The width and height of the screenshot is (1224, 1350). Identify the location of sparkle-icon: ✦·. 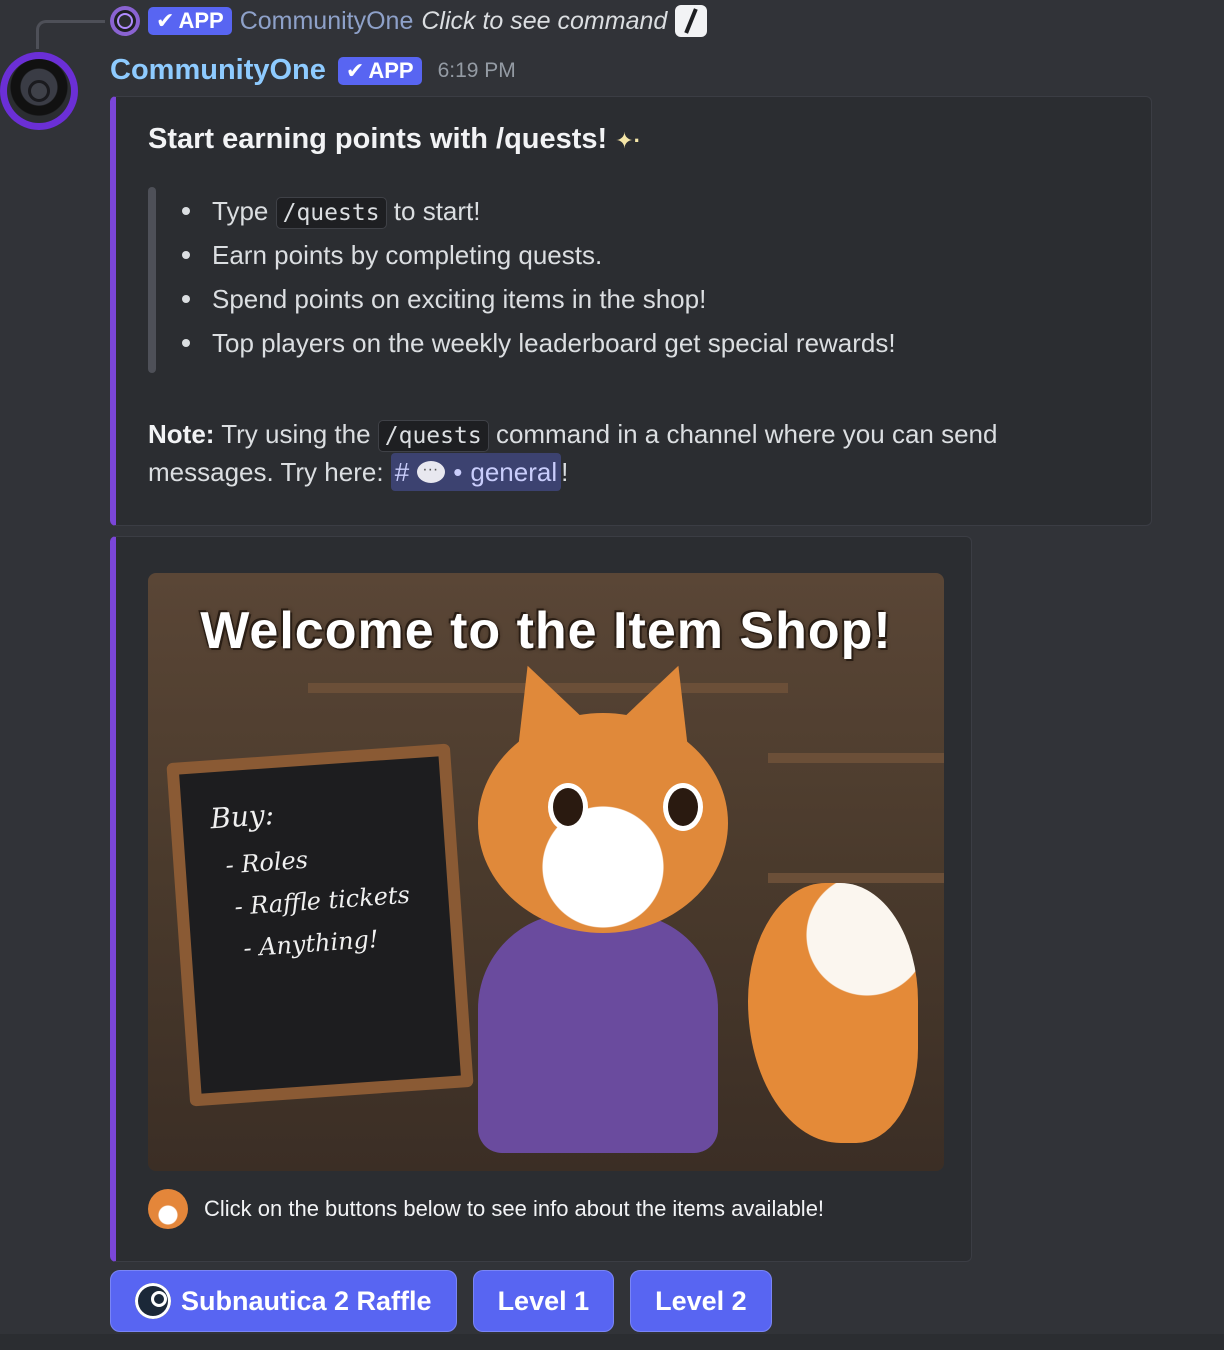
(628, 140).